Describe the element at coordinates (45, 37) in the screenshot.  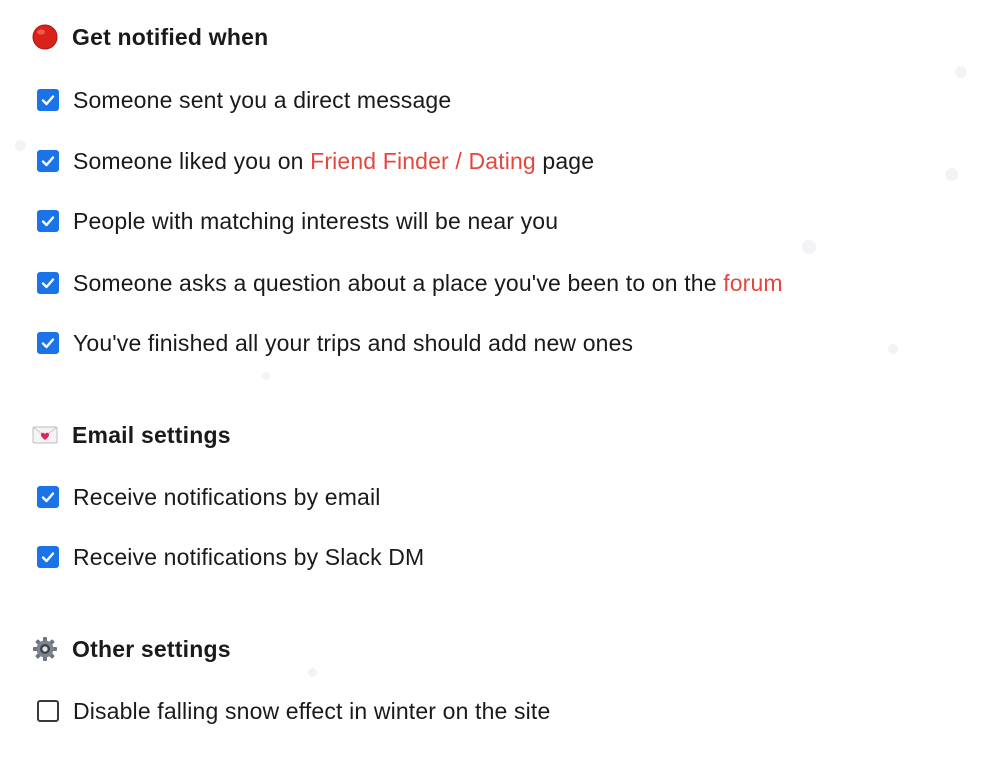
I see `red-circle-icon` at that location.